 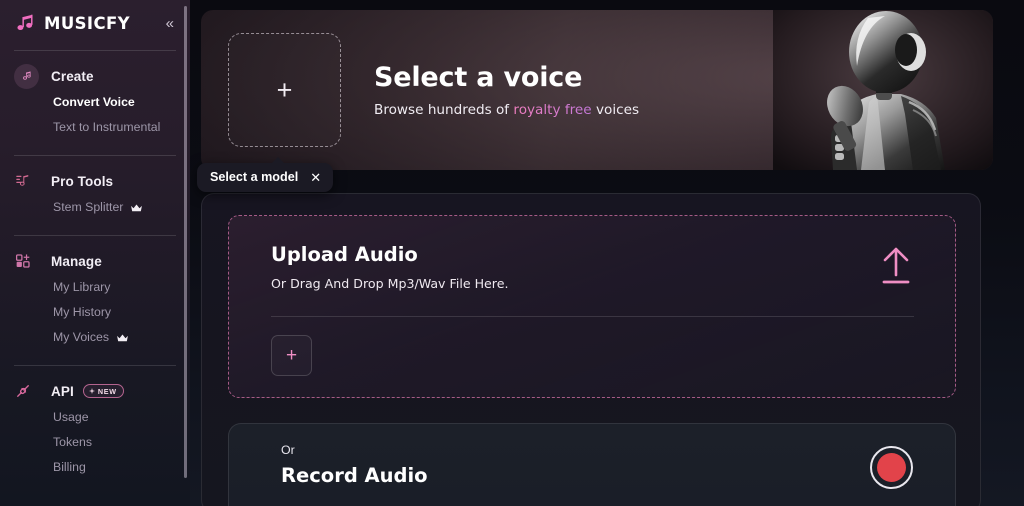 I want to click on sidebar-sub-label: Convert Voice, so click(x=94, y=101).